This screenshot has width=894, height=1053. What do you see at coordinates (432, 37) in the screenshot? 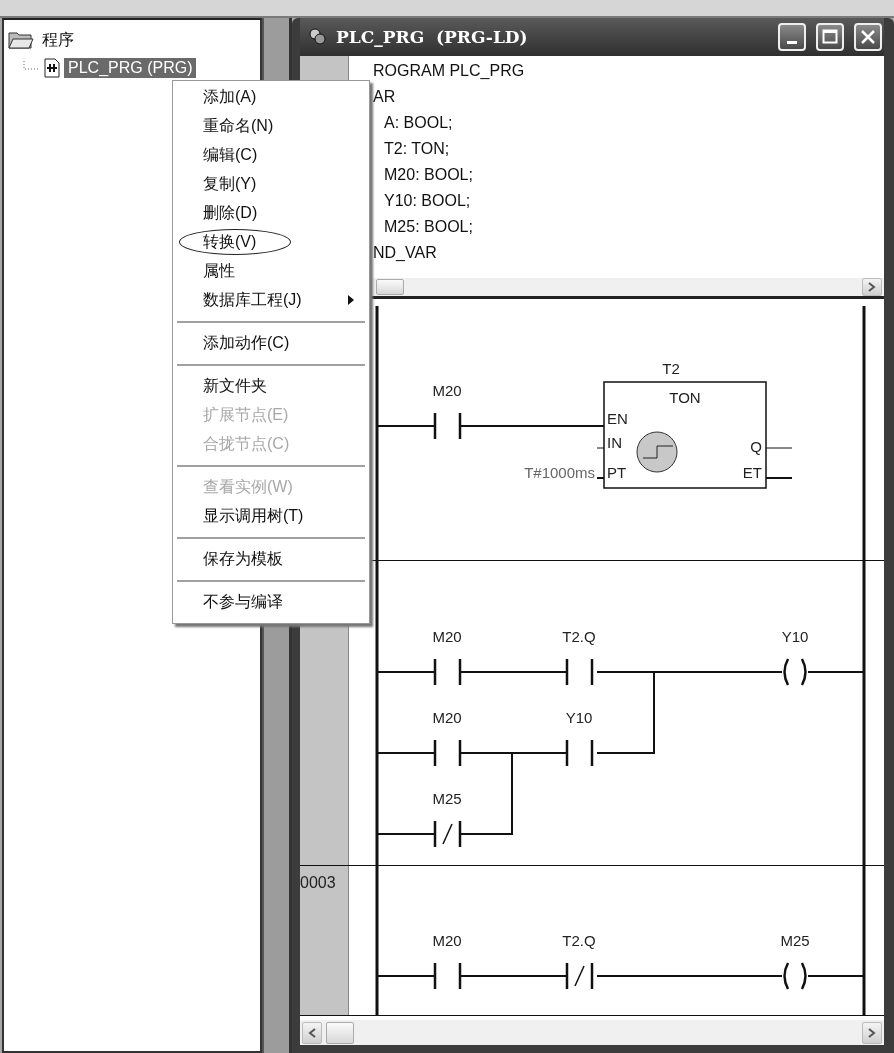
I see `window-title: PLC_PRG (PRG-LD)` at bounding box center [432, 37].